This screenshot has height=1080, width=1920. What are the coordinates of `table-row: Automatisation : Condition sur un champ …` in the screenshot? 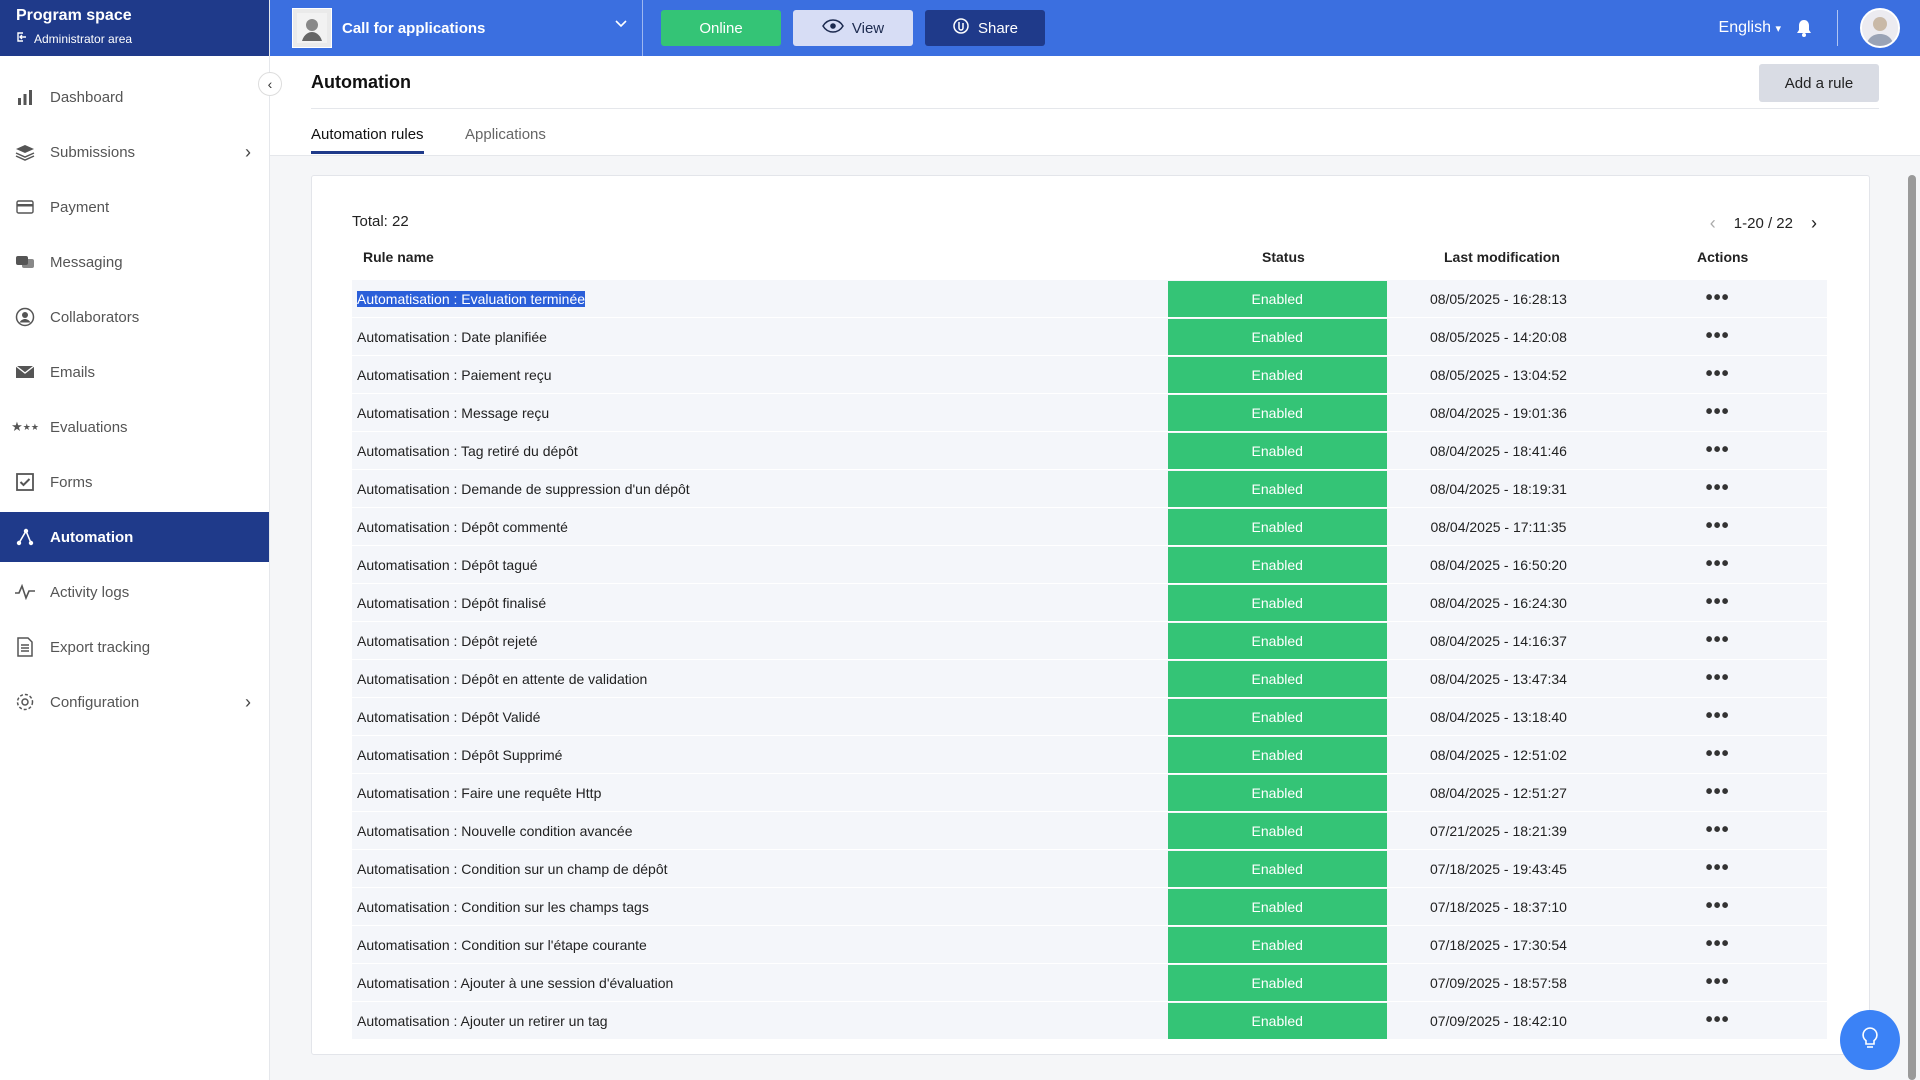 It's located at (1089, 869).